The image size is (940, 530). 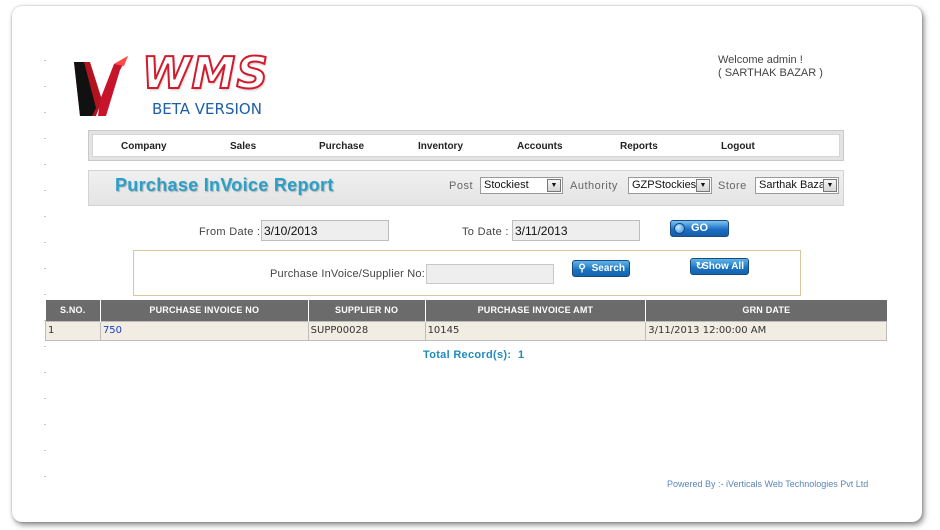 I want to click on from-date-input: 3/10/2013, so click(x=325, y=230).